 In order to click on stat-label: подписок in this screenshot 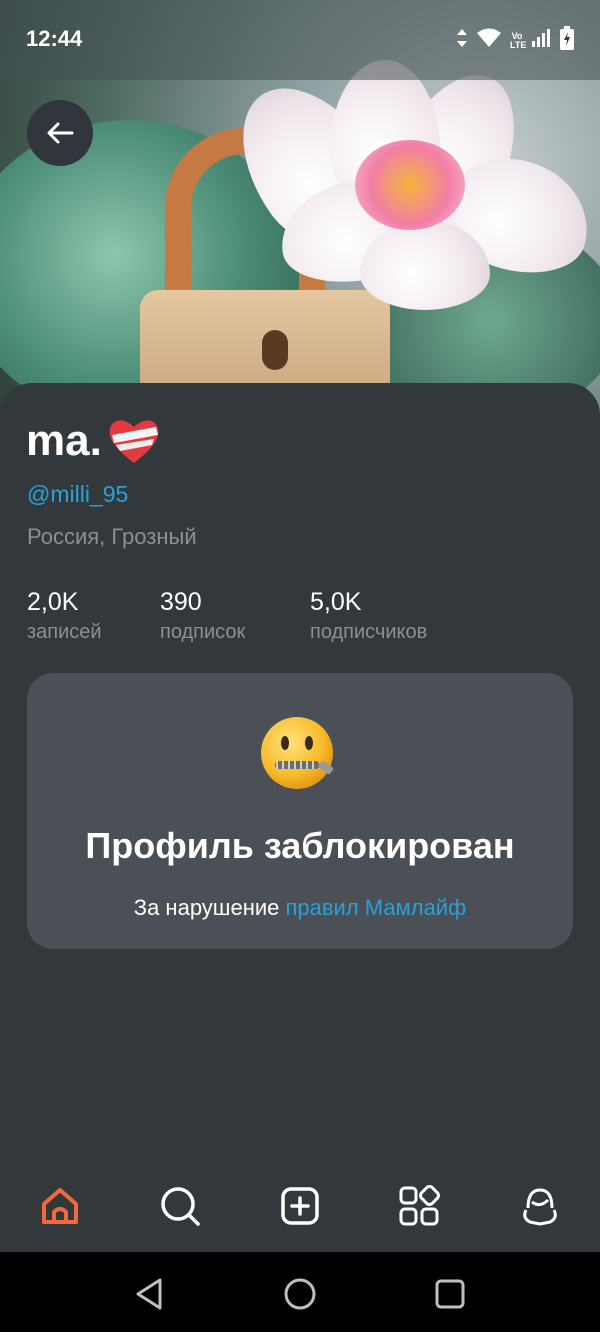, I will do `click(203, 632)`.